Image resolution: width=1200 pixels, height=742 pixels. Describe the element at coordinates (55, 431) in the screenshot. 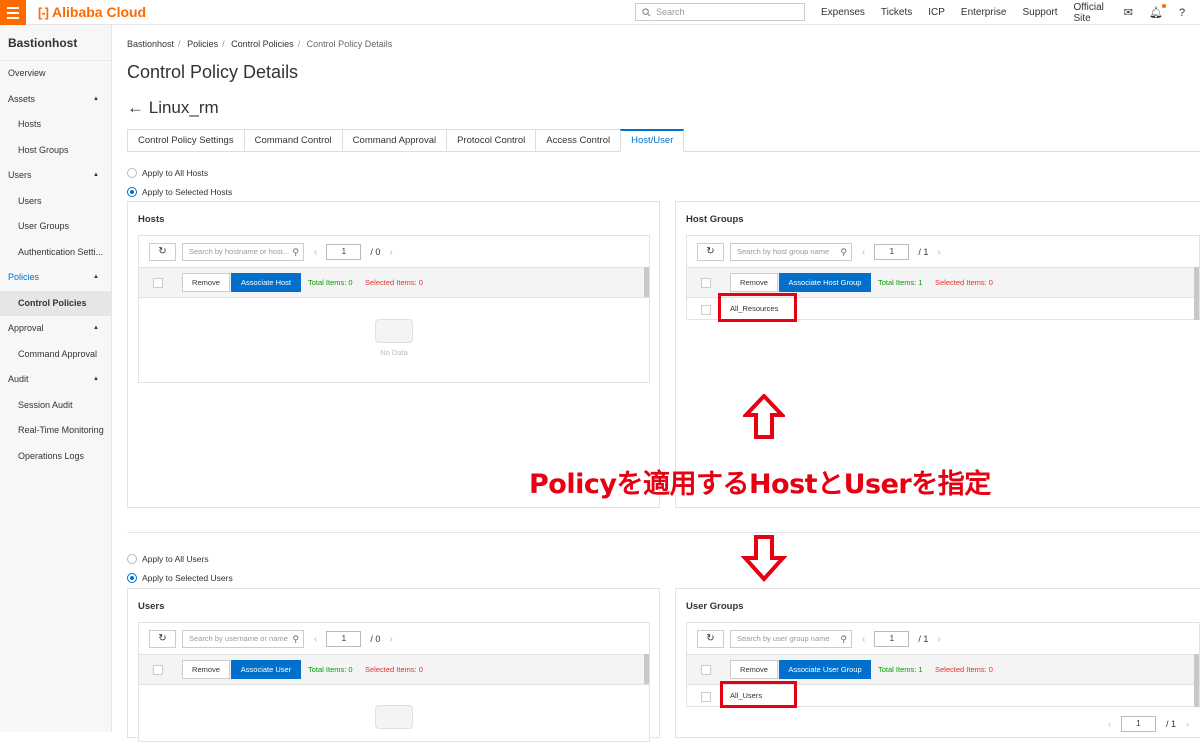

I see `sidebar-item-real-time-monitoring: Real-Time Monitoring` at that location.